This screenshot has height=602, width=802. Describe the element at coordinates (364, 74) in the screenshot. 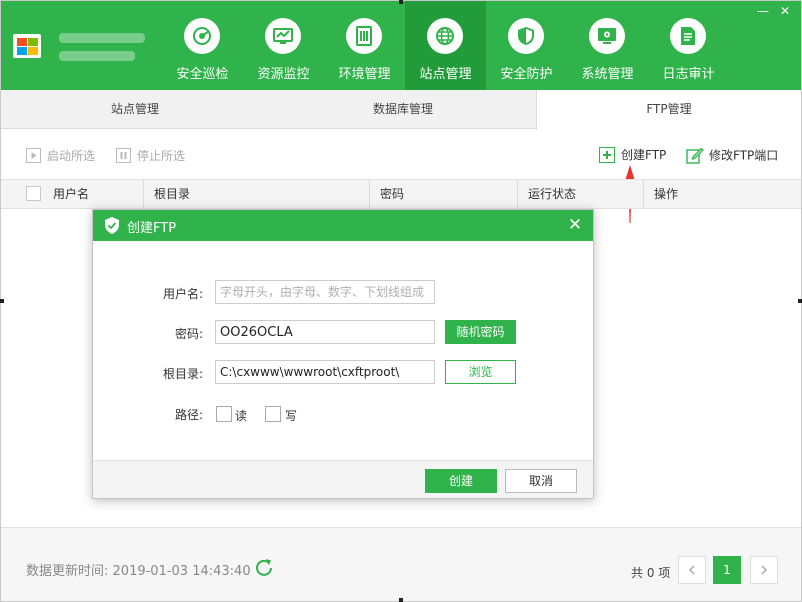

I see `nav-label: 环境管理` at that location.